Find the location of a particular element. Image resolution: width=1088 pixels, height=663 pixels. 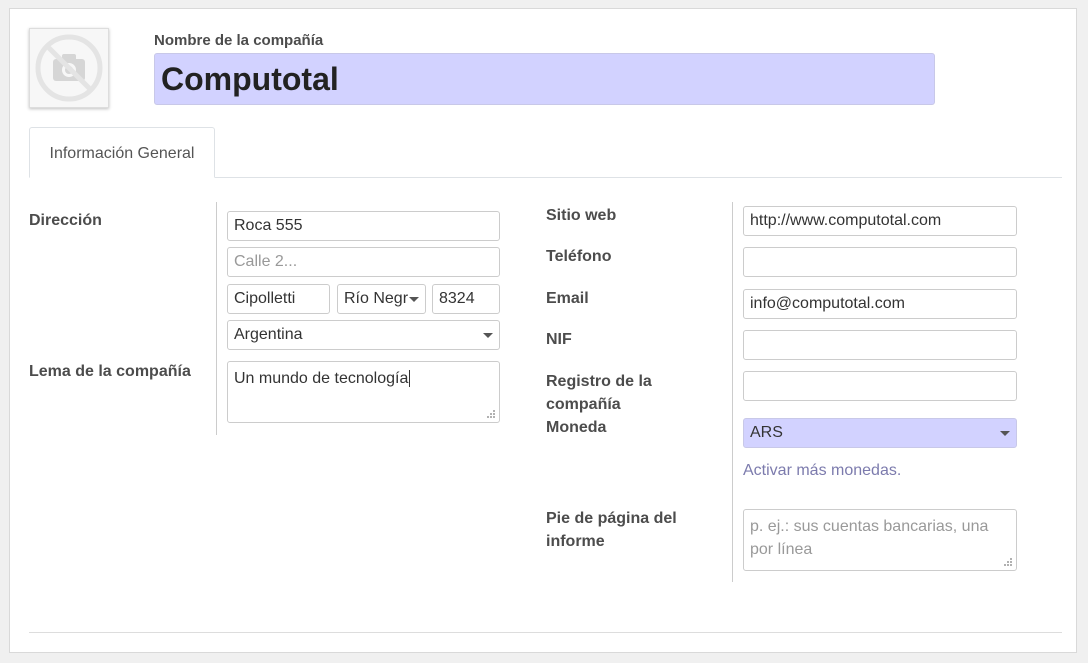

company-registry-label-line1: Registro de la is located at coordinates (599, 381).